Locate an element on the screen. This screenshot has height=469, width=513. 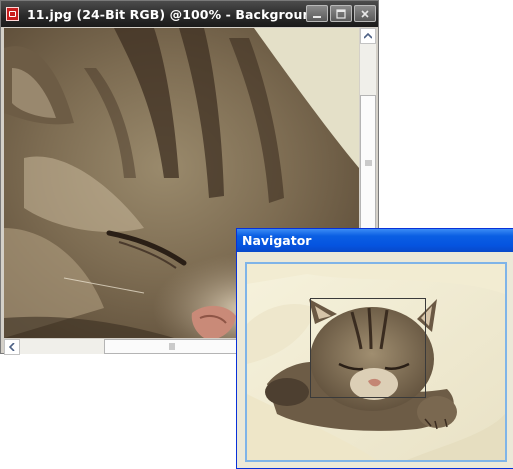
maximize-icon is located at coordinates (341, 13).